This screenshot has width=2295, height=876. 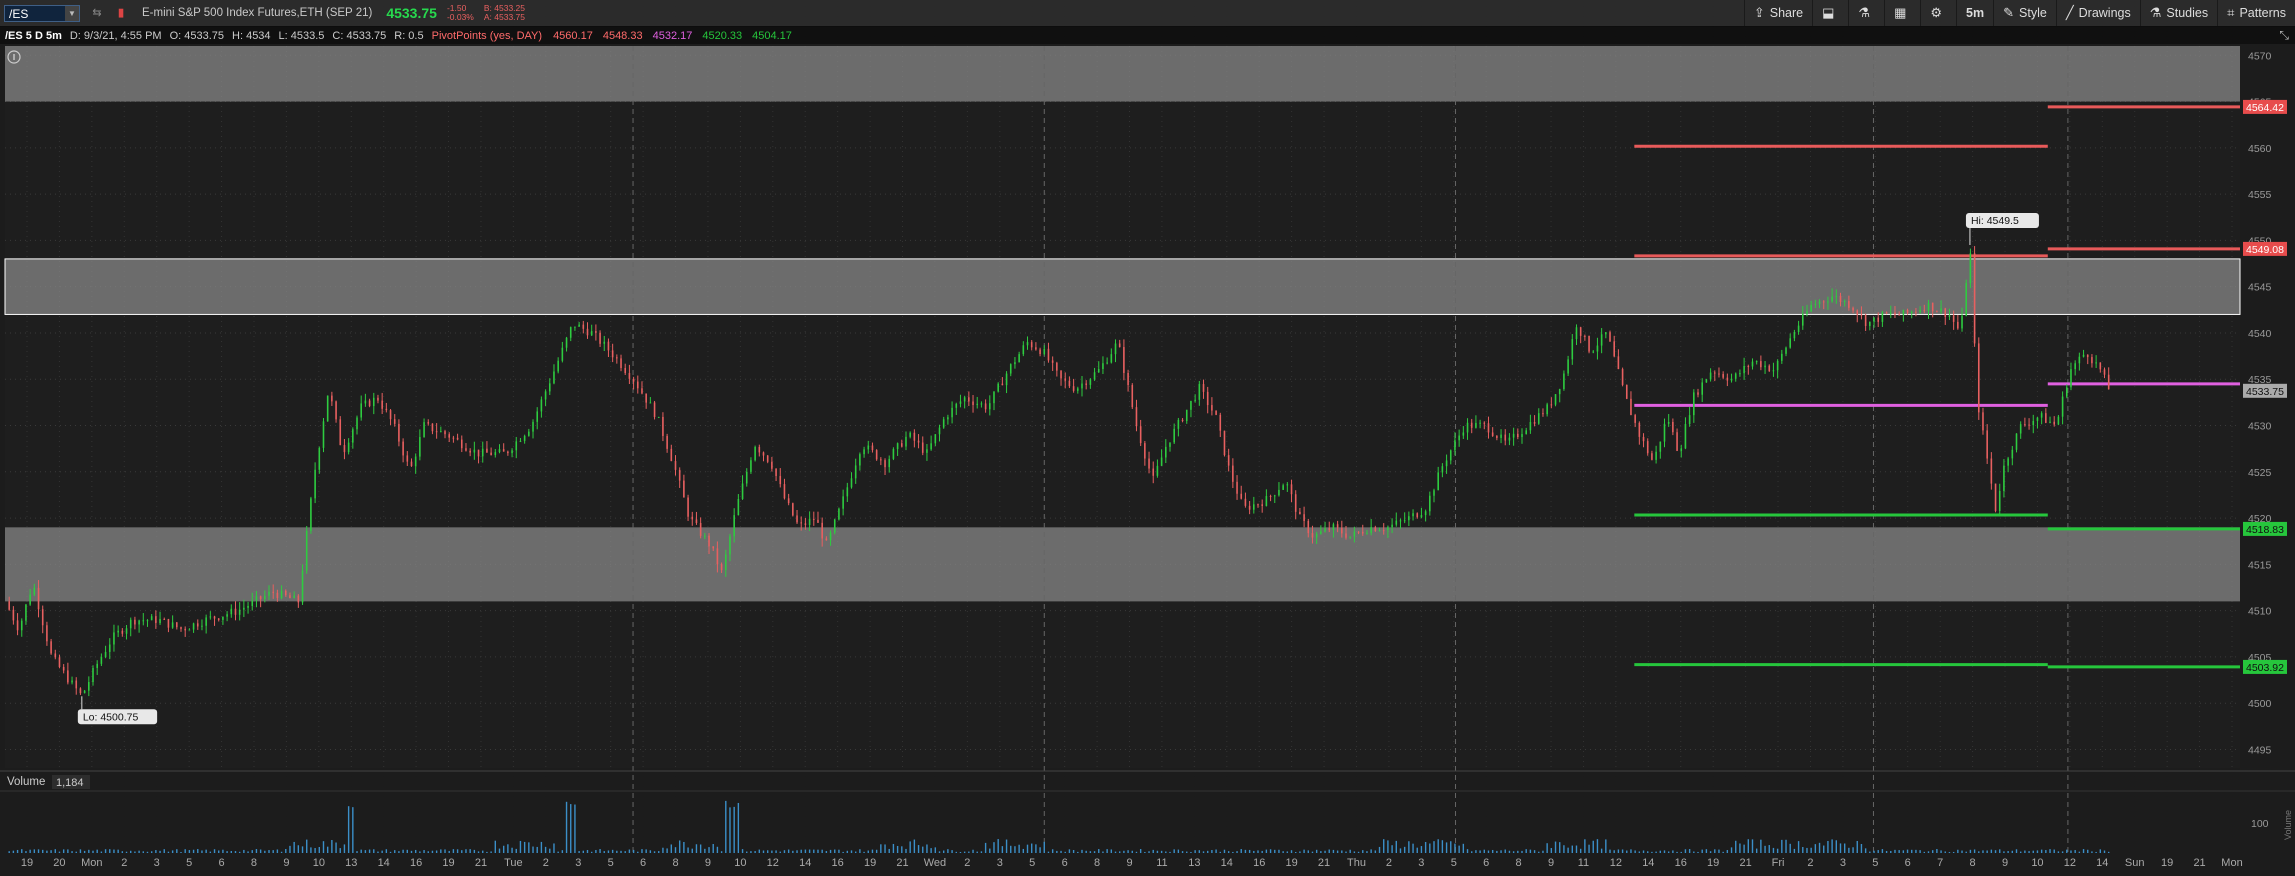 What do you see at coordinates (2284, 35) in the screenshot?
I see `collapse-icon: ⤡` at bounding box center [2284, 35].